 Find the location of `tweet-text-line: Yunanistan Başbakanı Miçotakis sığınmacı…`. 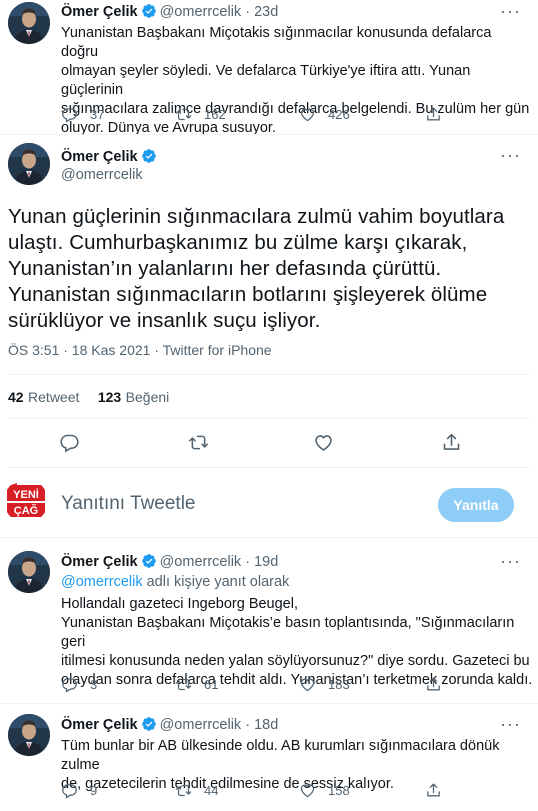

tweet-text-line: Yunanistan Başbakanı Miçotakis sığınmacı… is located at coordinates (276, 42).